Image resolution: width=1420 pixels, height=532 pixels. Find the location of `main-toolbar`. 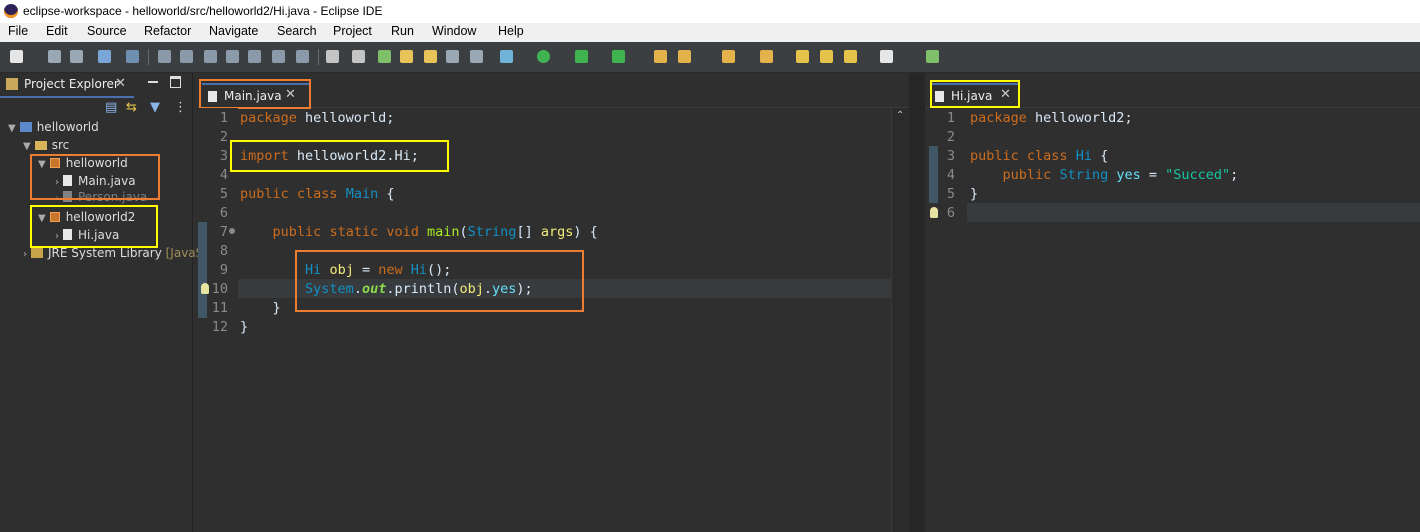

main-toolbar is located at coordinates (710, 57).